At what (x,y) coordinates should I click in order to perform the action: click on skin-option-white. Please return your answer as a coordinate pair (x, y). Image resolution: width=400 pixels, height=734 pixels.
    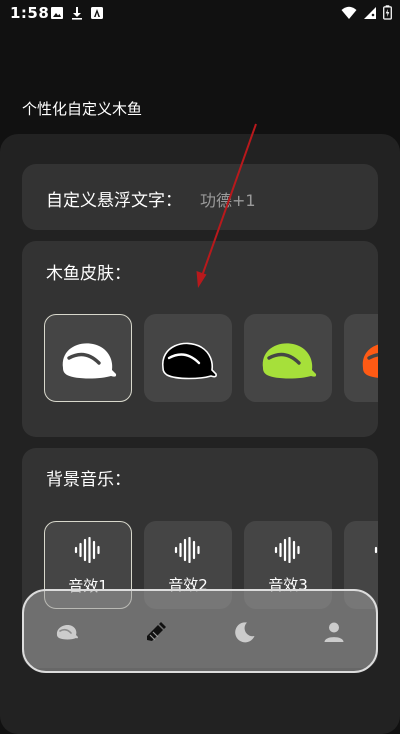
    Looking at the image, I should click on (88, 358).